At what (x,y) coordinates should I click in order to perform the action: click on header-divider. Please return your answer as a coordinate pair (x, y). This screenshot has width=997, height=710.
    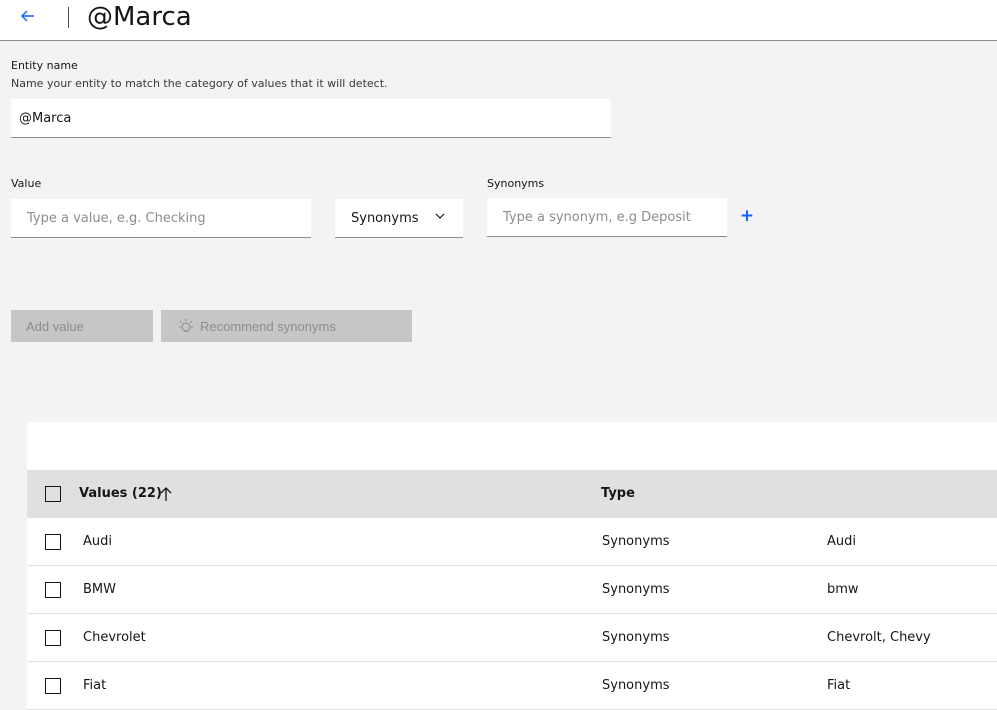
    Looking at the image, I should click on (68, 17).